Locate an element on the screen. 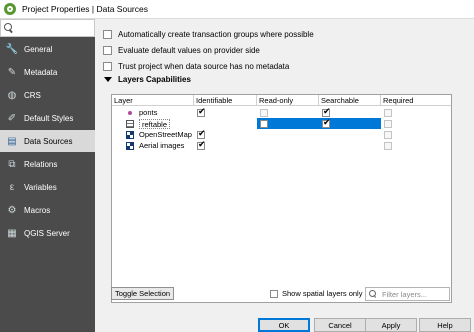 This screenshot has width=474, height=332. column-header-read-only: Read-only is located at coordinates (288, 100).